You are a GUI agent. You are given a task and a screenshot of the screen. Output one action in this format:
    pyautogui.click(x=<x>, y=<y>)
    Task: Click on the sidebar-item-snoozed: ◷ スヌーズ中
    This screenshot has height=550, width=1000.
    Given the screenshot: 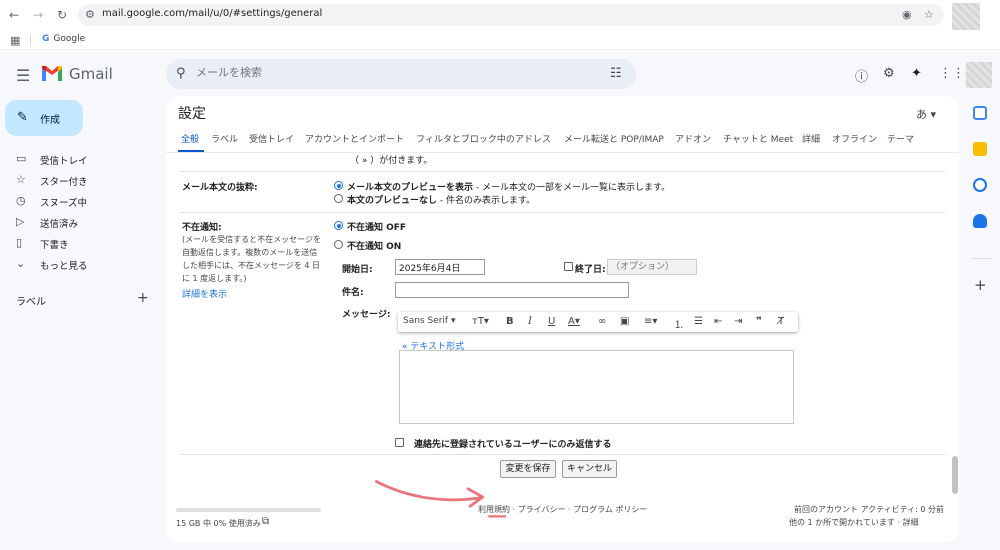 What is the action you would take?
    pyautogui.click(x=80, y=201)
    